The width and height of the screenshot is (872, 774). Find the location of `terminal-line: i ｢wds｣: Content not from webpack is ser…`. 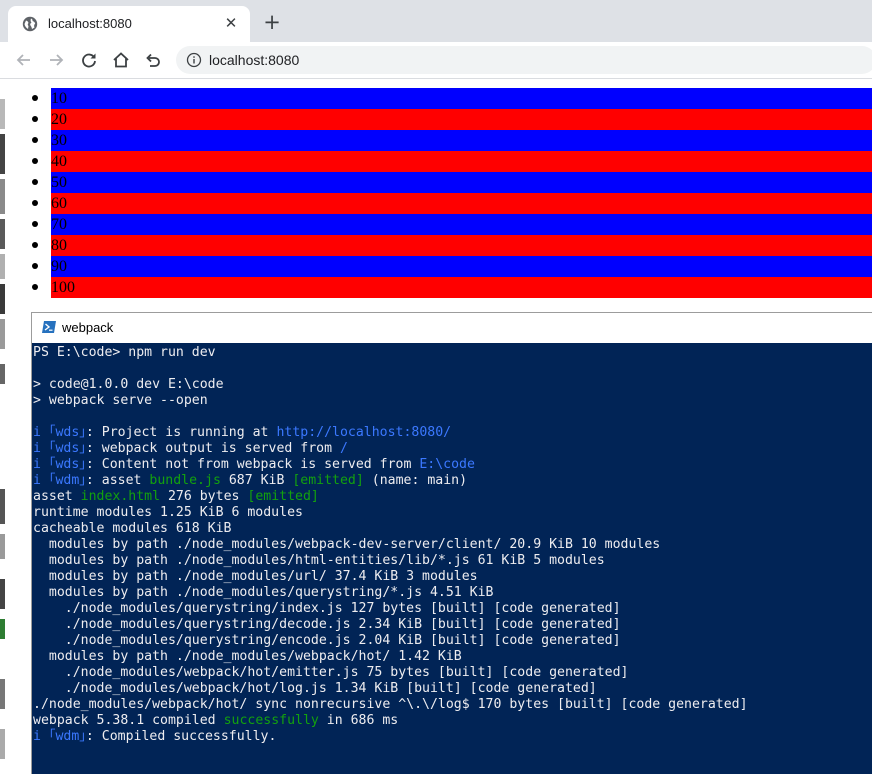

terminal-line: i ｢wds｣: Content not from webpack is ser… is located at coordinates (254, 465).